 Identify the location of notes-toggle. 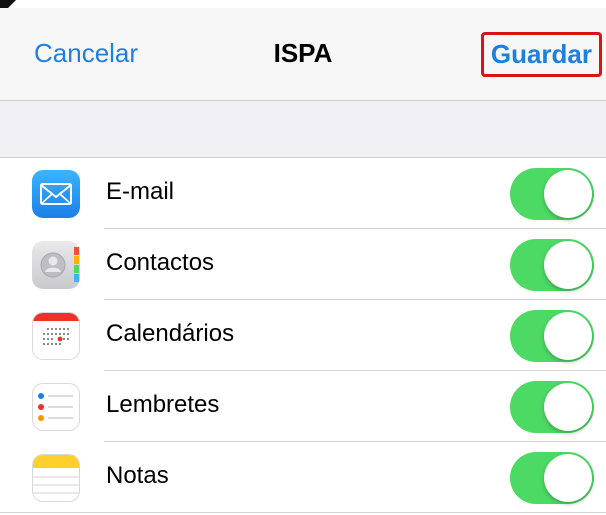
(552, 478).